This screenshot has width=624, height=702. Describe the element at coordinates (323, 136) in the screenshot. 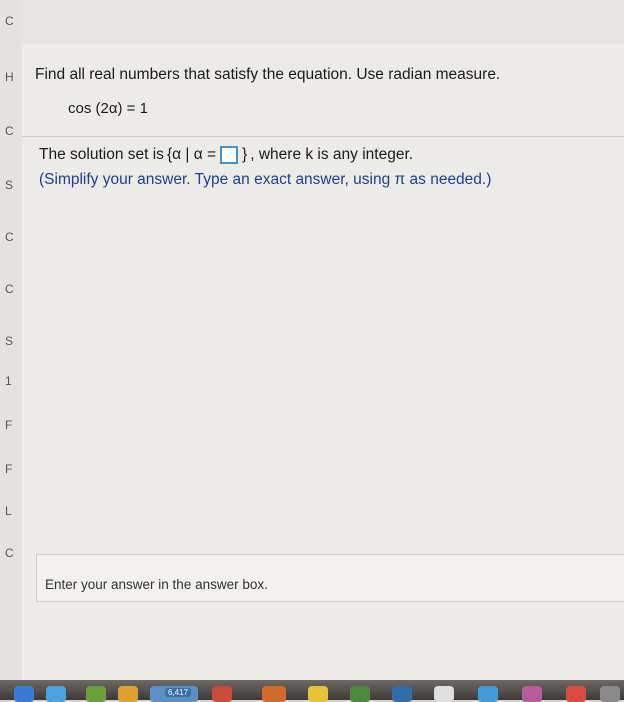

I see `section-divider` at that location.